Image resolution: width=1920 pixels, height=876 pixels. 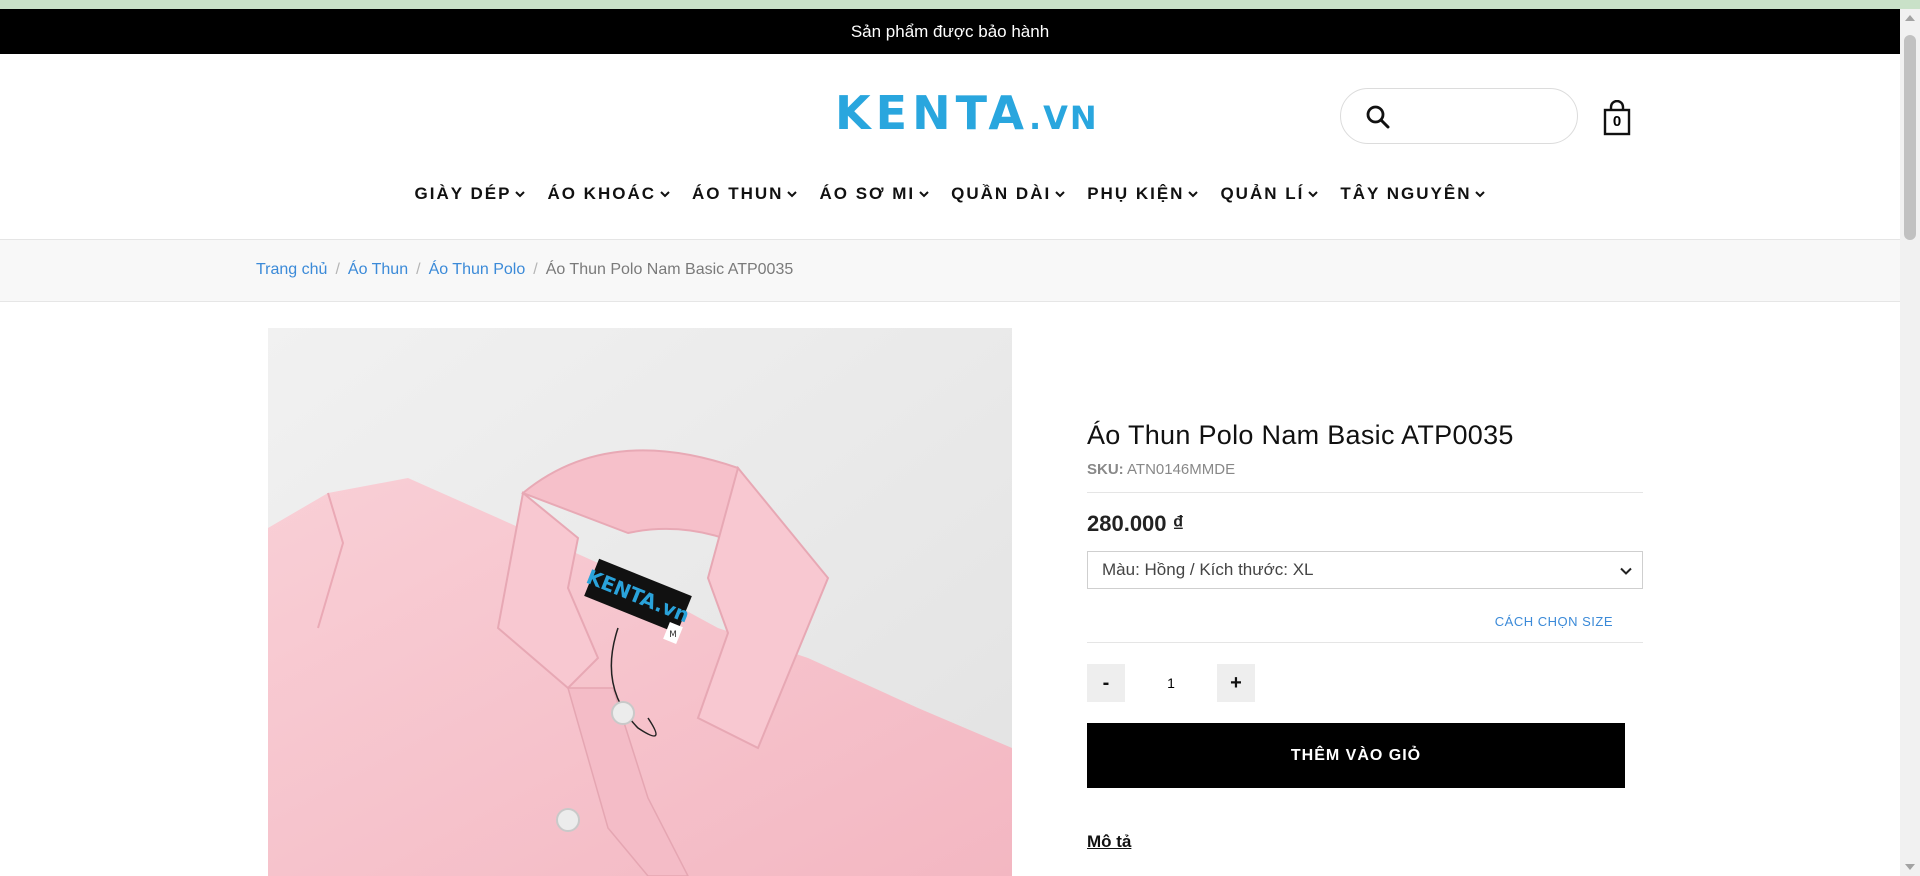 I want to click on qty-increase-button: +, so click(x=1236, y=683).